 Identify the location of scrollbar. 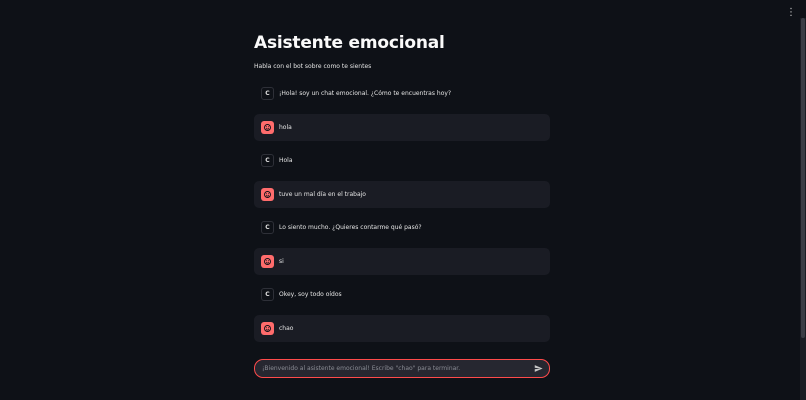
(803, 209).